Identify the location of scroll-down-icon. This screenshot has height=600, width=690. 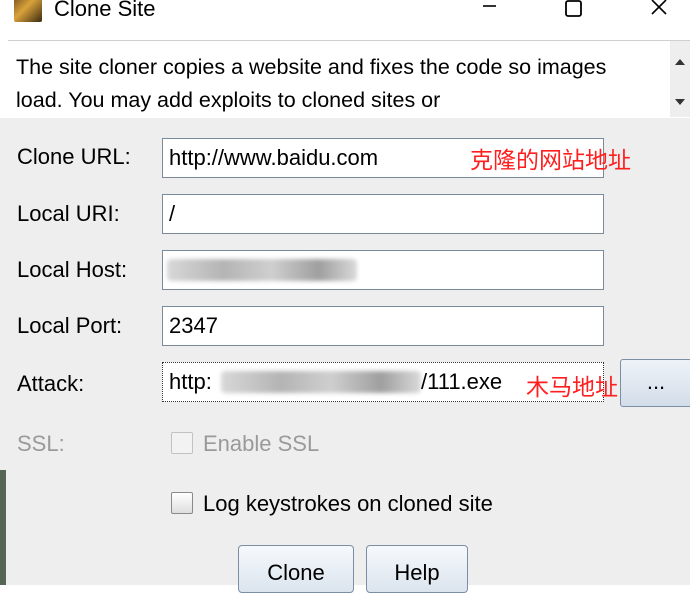
(680, 102).